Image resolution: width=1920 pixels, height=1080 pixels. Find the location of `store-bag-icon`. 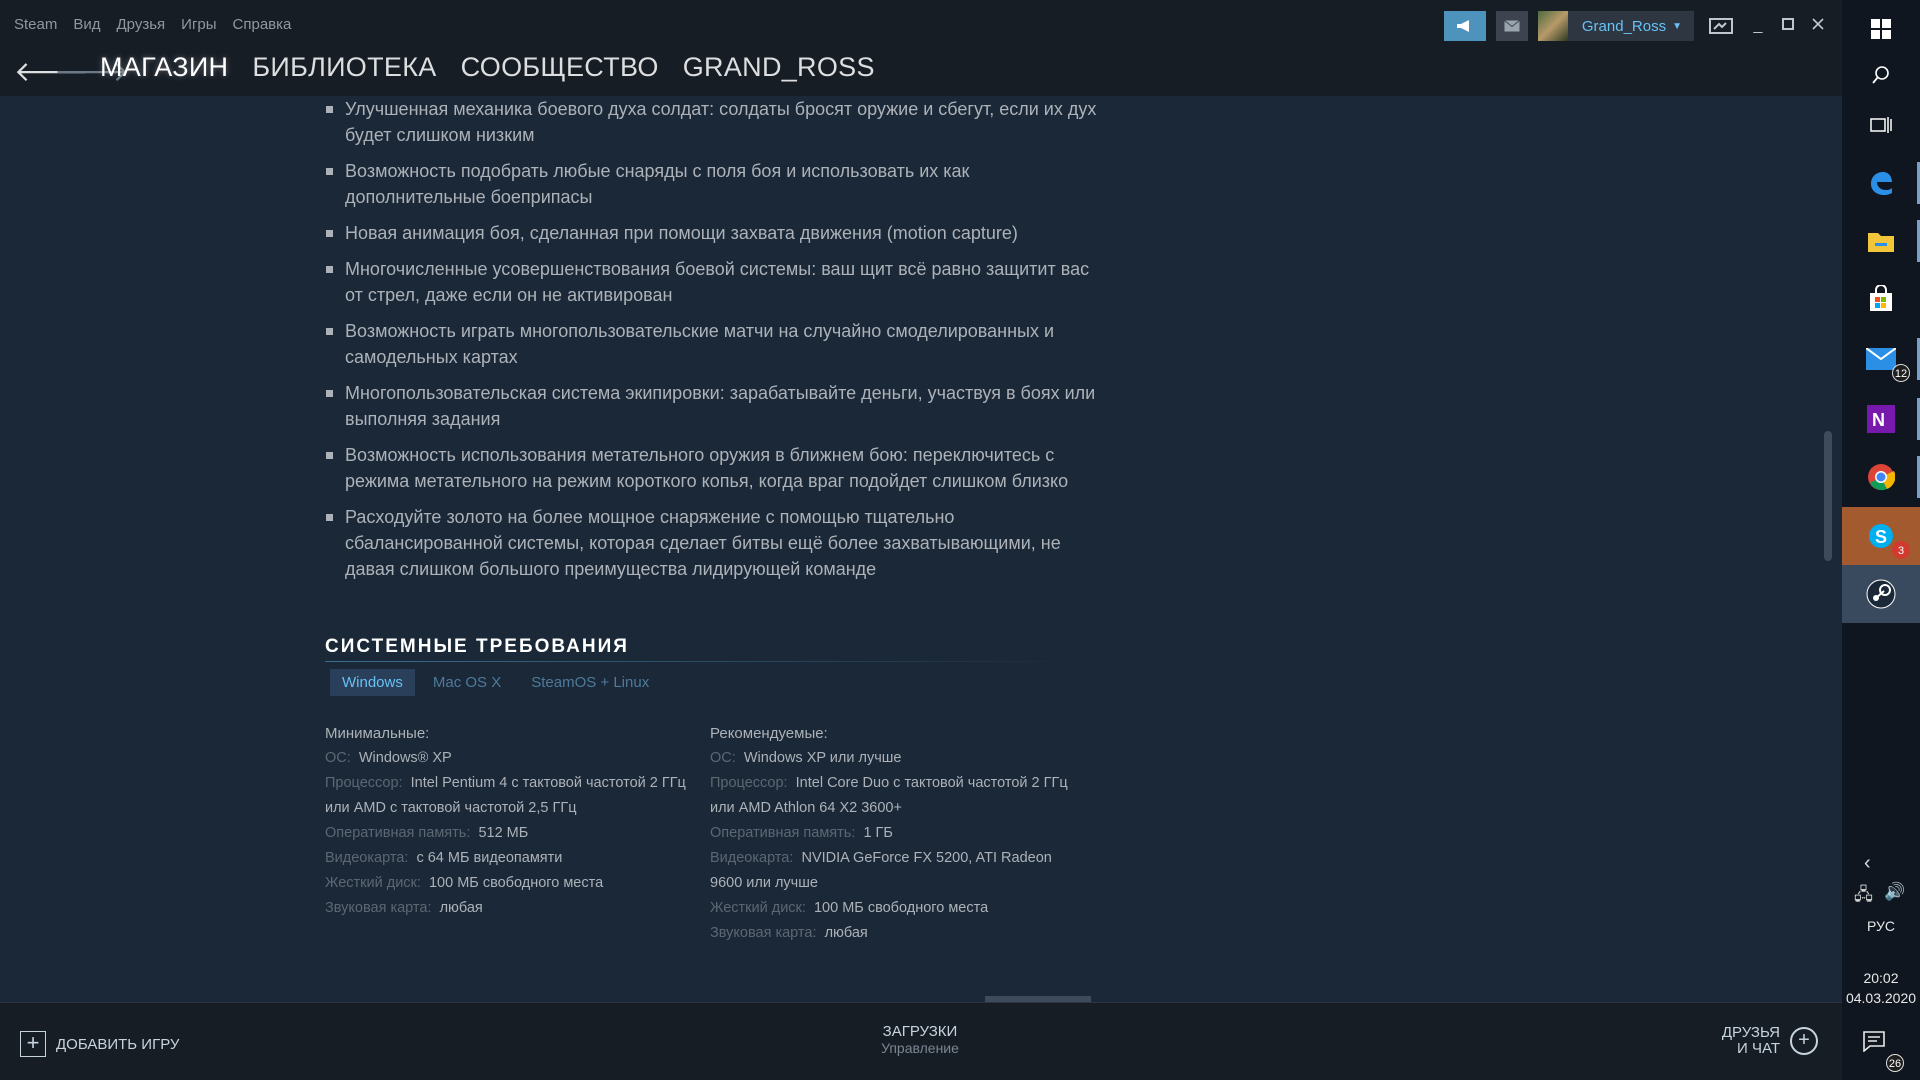

store-bag-icon is located at coordinates (1881, 298).